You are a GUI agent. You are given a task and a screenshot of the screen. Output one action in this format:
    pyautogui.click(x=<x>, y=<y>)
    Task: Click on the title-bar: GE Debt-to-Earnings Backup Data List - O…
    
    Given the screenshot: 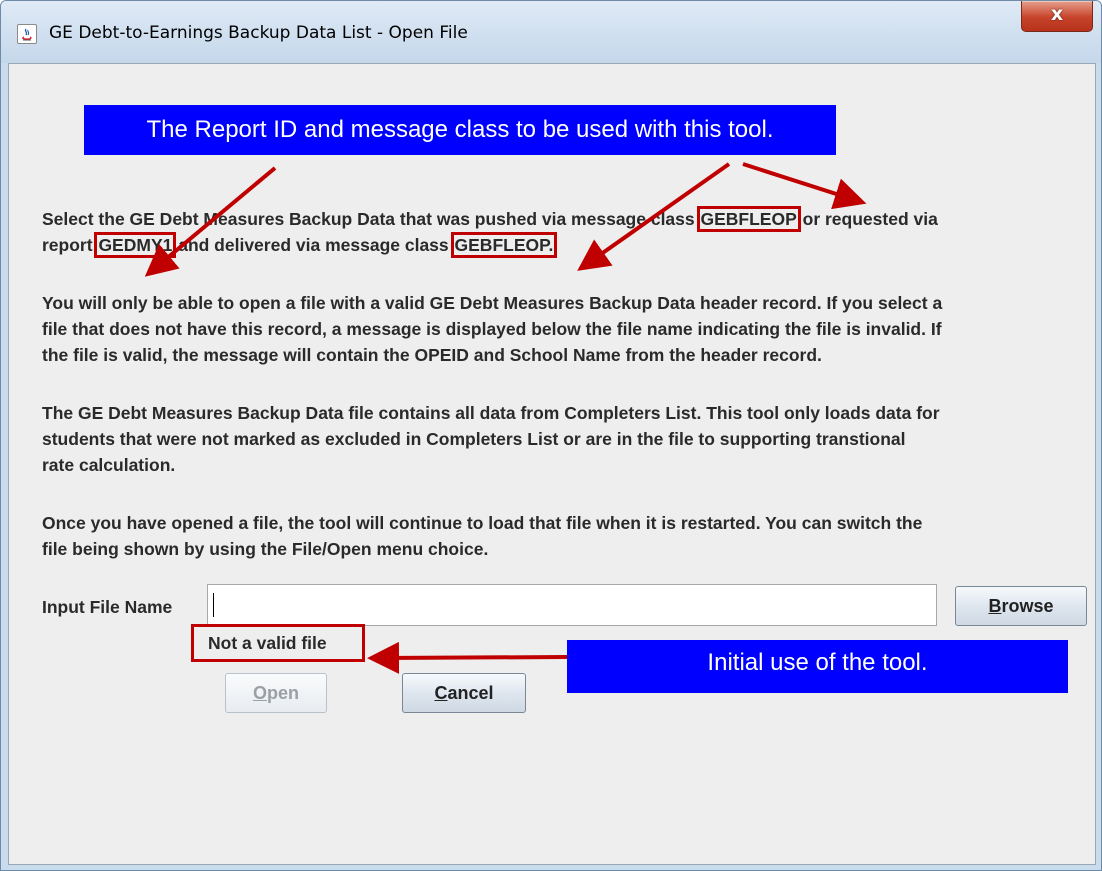 What is the action you would take?
    pyautogui.click(x=551, y=32)
    